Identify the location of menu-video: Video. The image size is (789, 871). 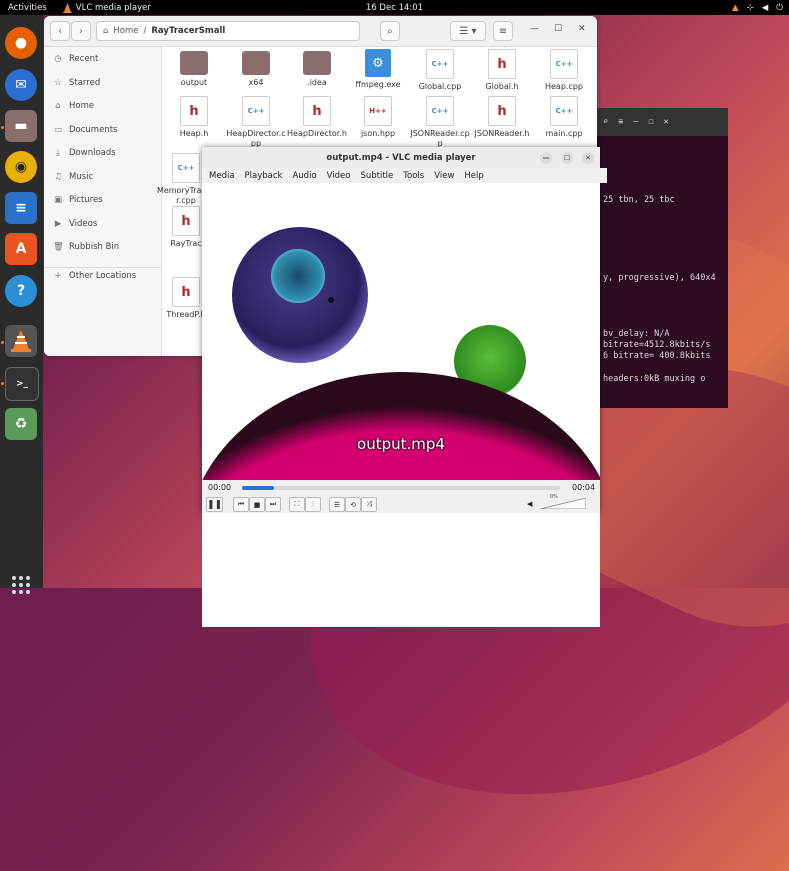
(339, 176).